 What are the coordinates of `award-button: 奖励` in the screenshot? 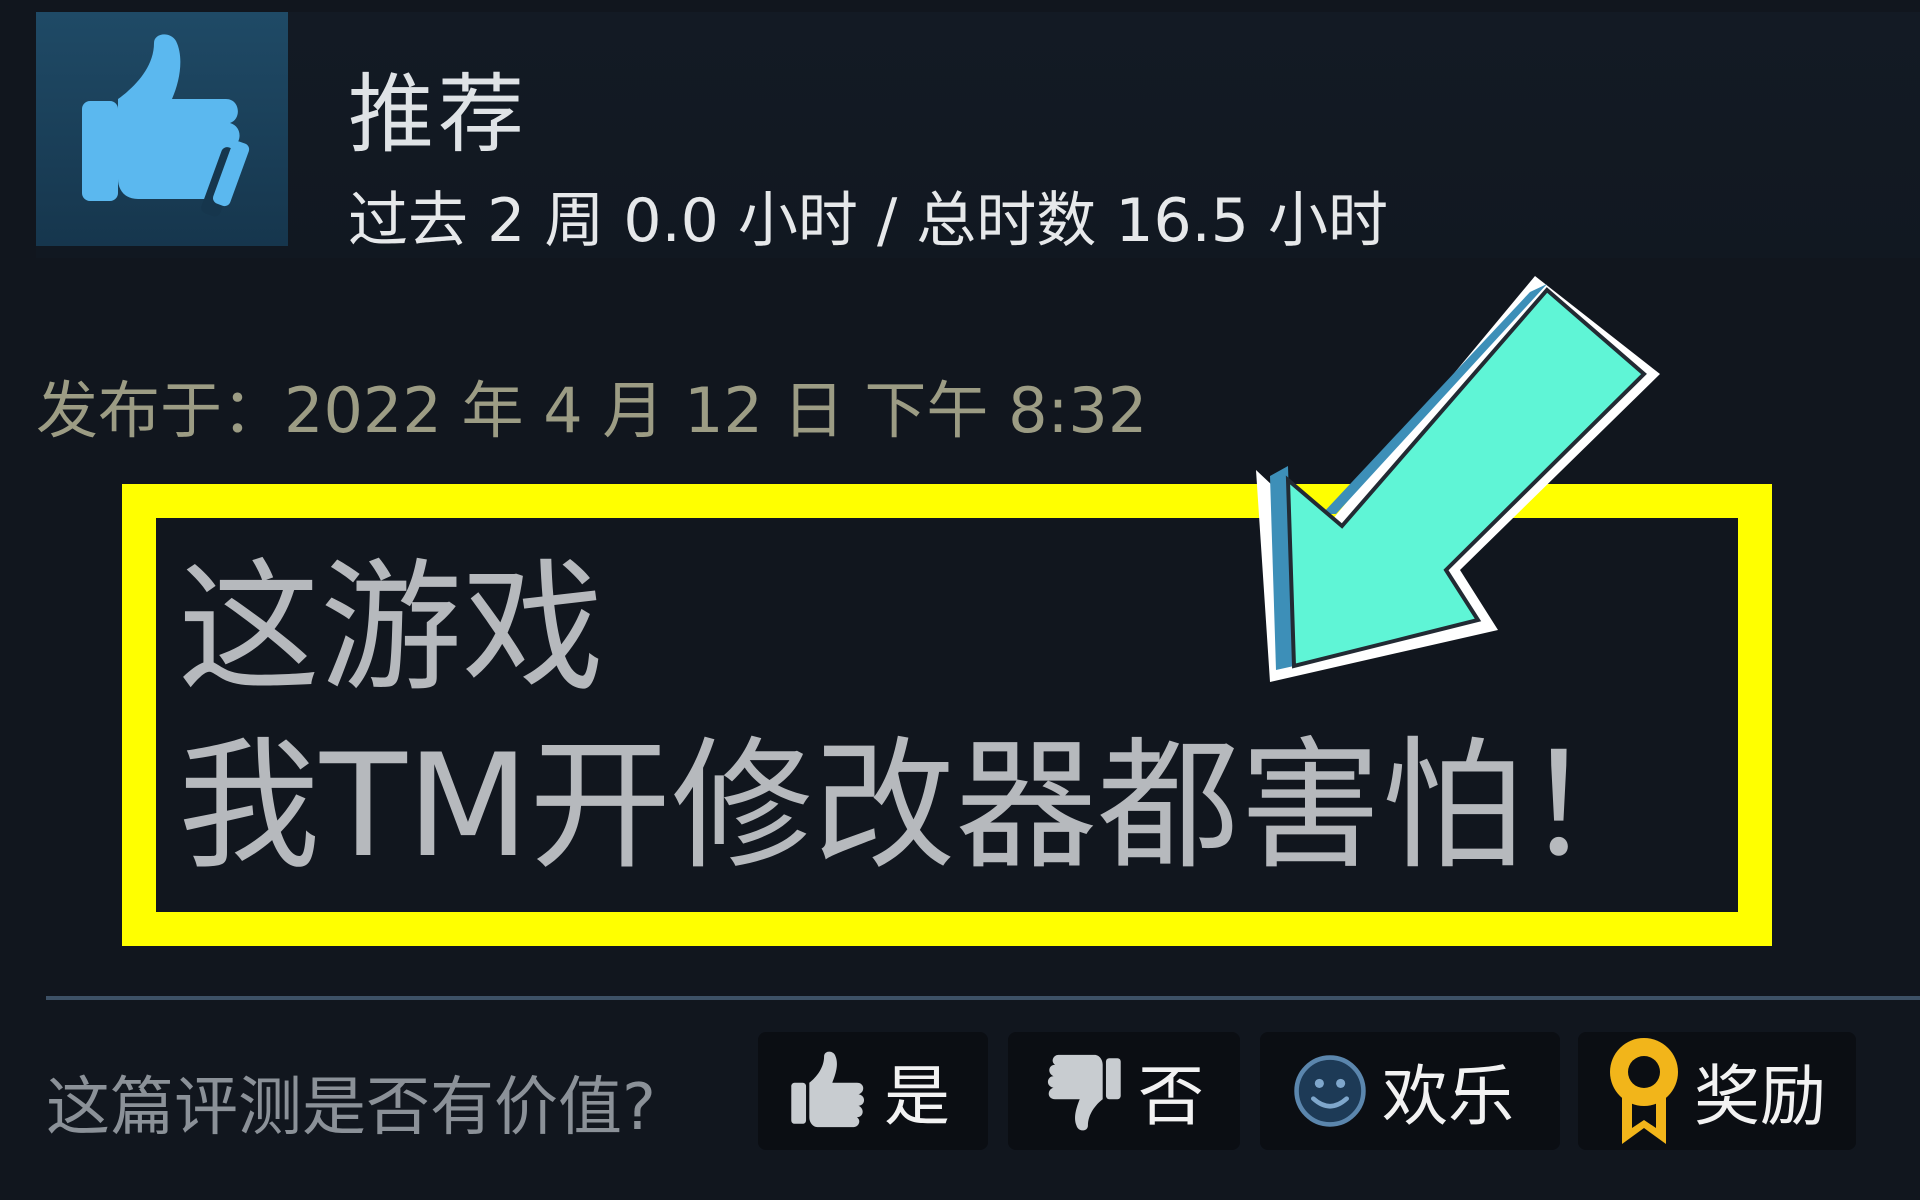 It's located at (1717, 1091).